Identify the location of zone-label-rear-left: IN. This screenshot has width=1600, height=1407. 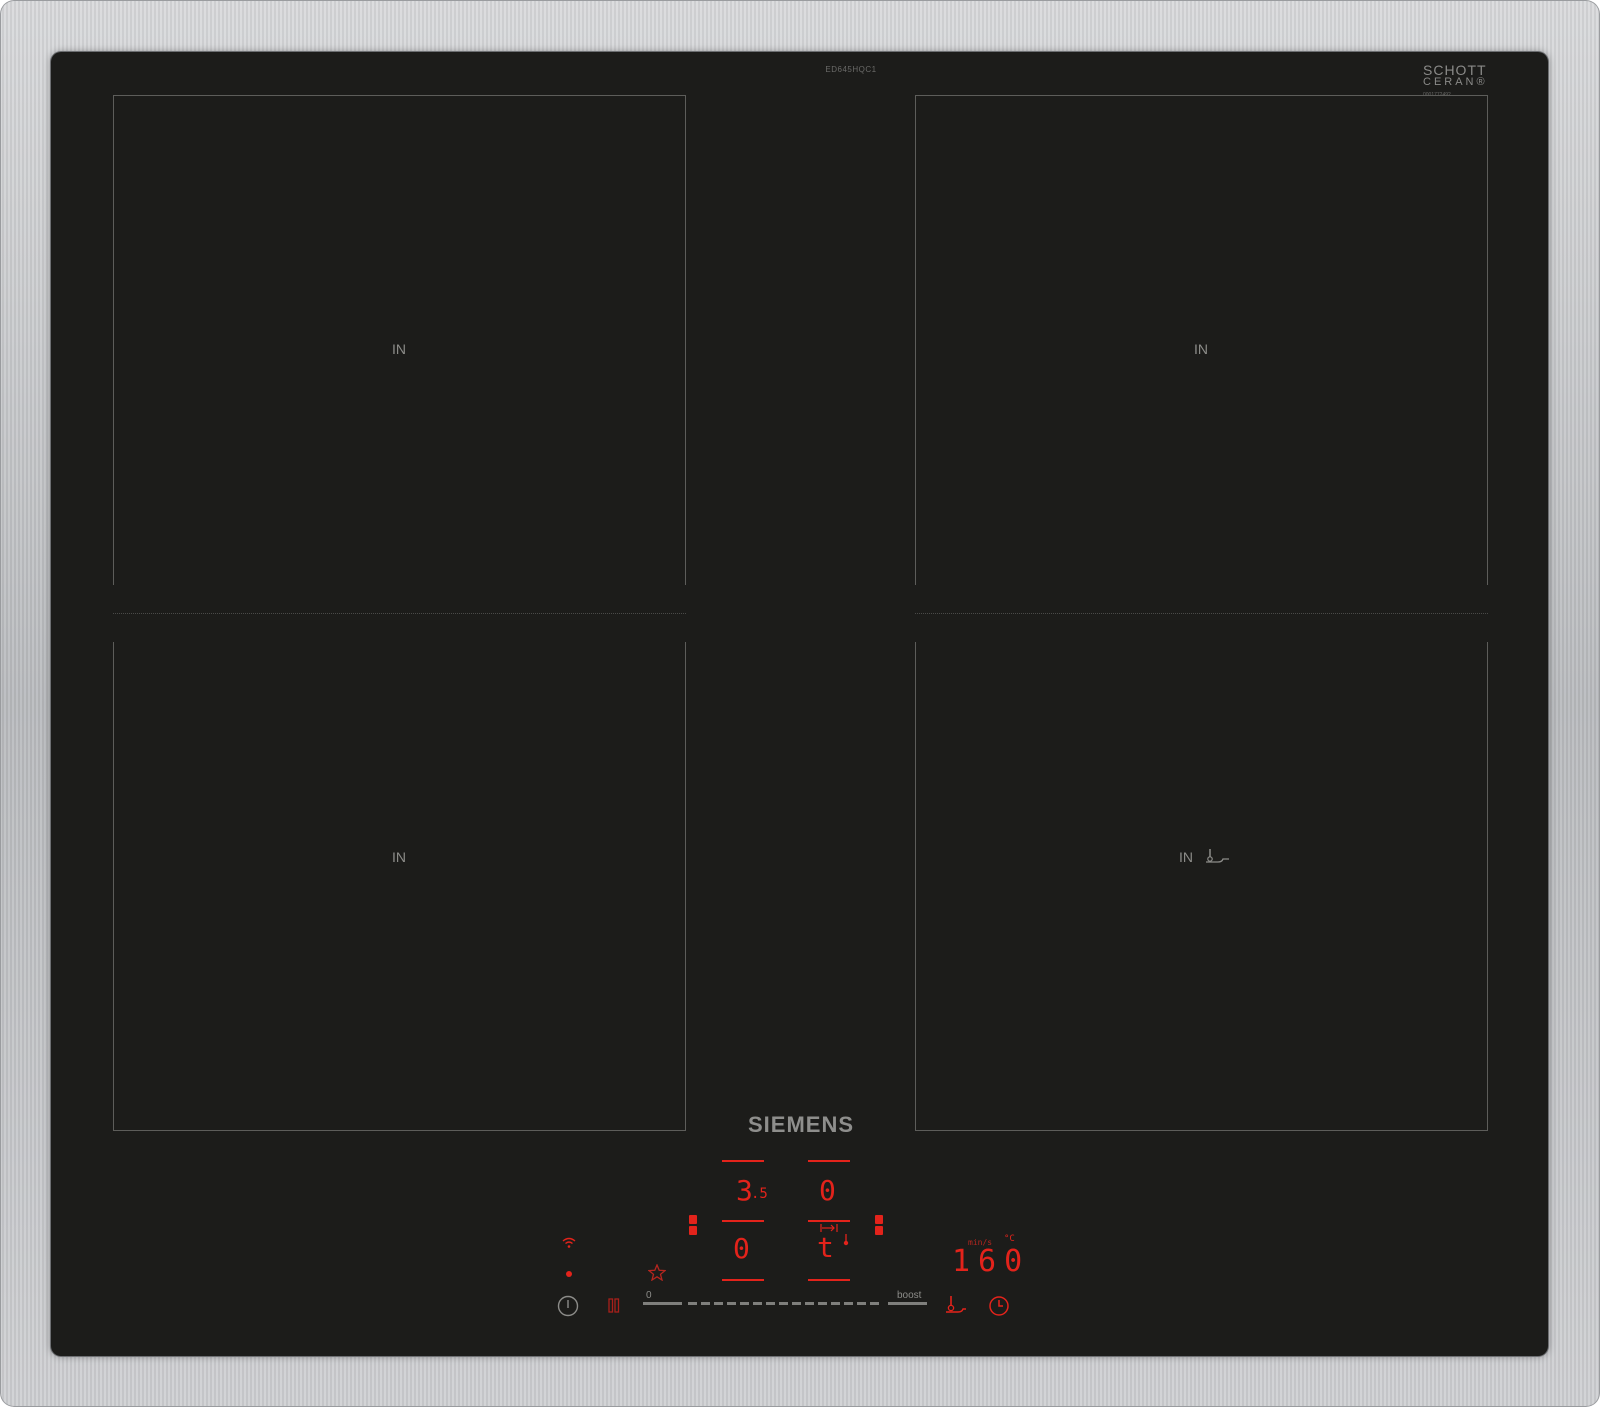
(399, 349).